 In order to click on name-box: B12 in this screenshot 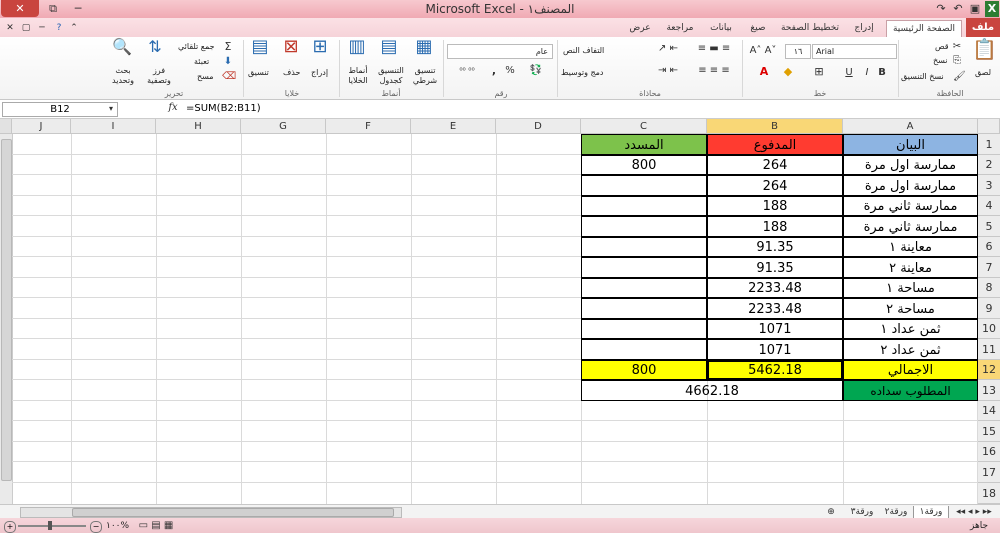, I will do `click(60, 109)`.